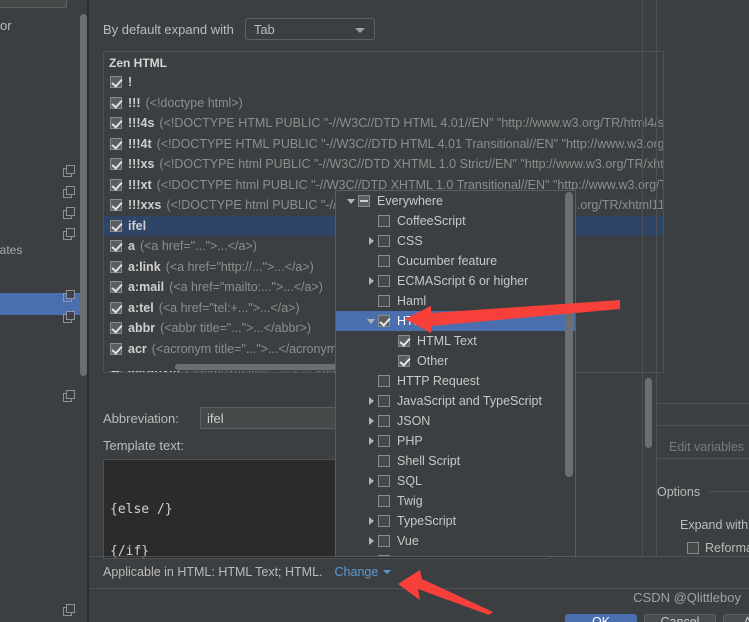  What do you see at coordinates (433, 361) in the screenshot?
I see `context-popup-item-label: Other` at bounding box center [433, 361].